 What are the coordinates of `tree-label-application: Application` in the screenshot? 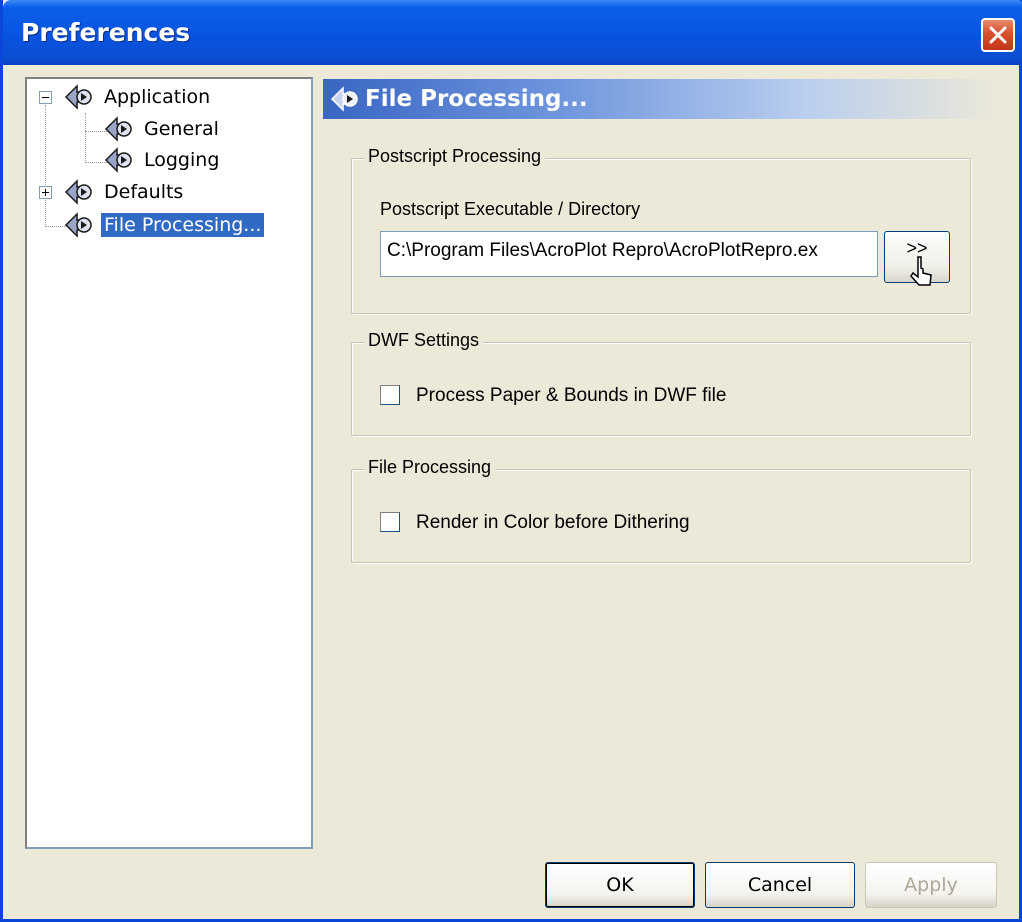 It's located at (157, 97).